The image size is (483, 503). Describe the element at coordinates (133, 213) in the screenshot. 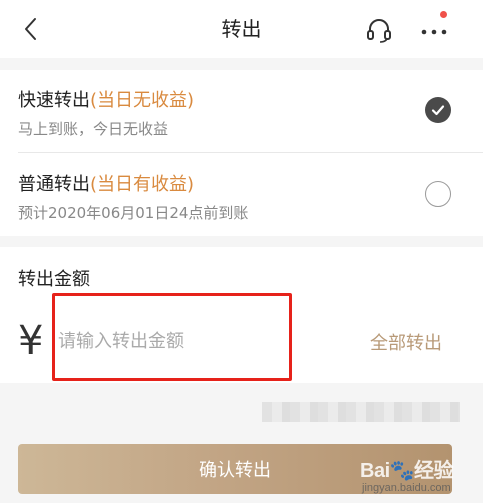

I see `option-subtitle: 预计2020年06月01日24点前到账` at that location.